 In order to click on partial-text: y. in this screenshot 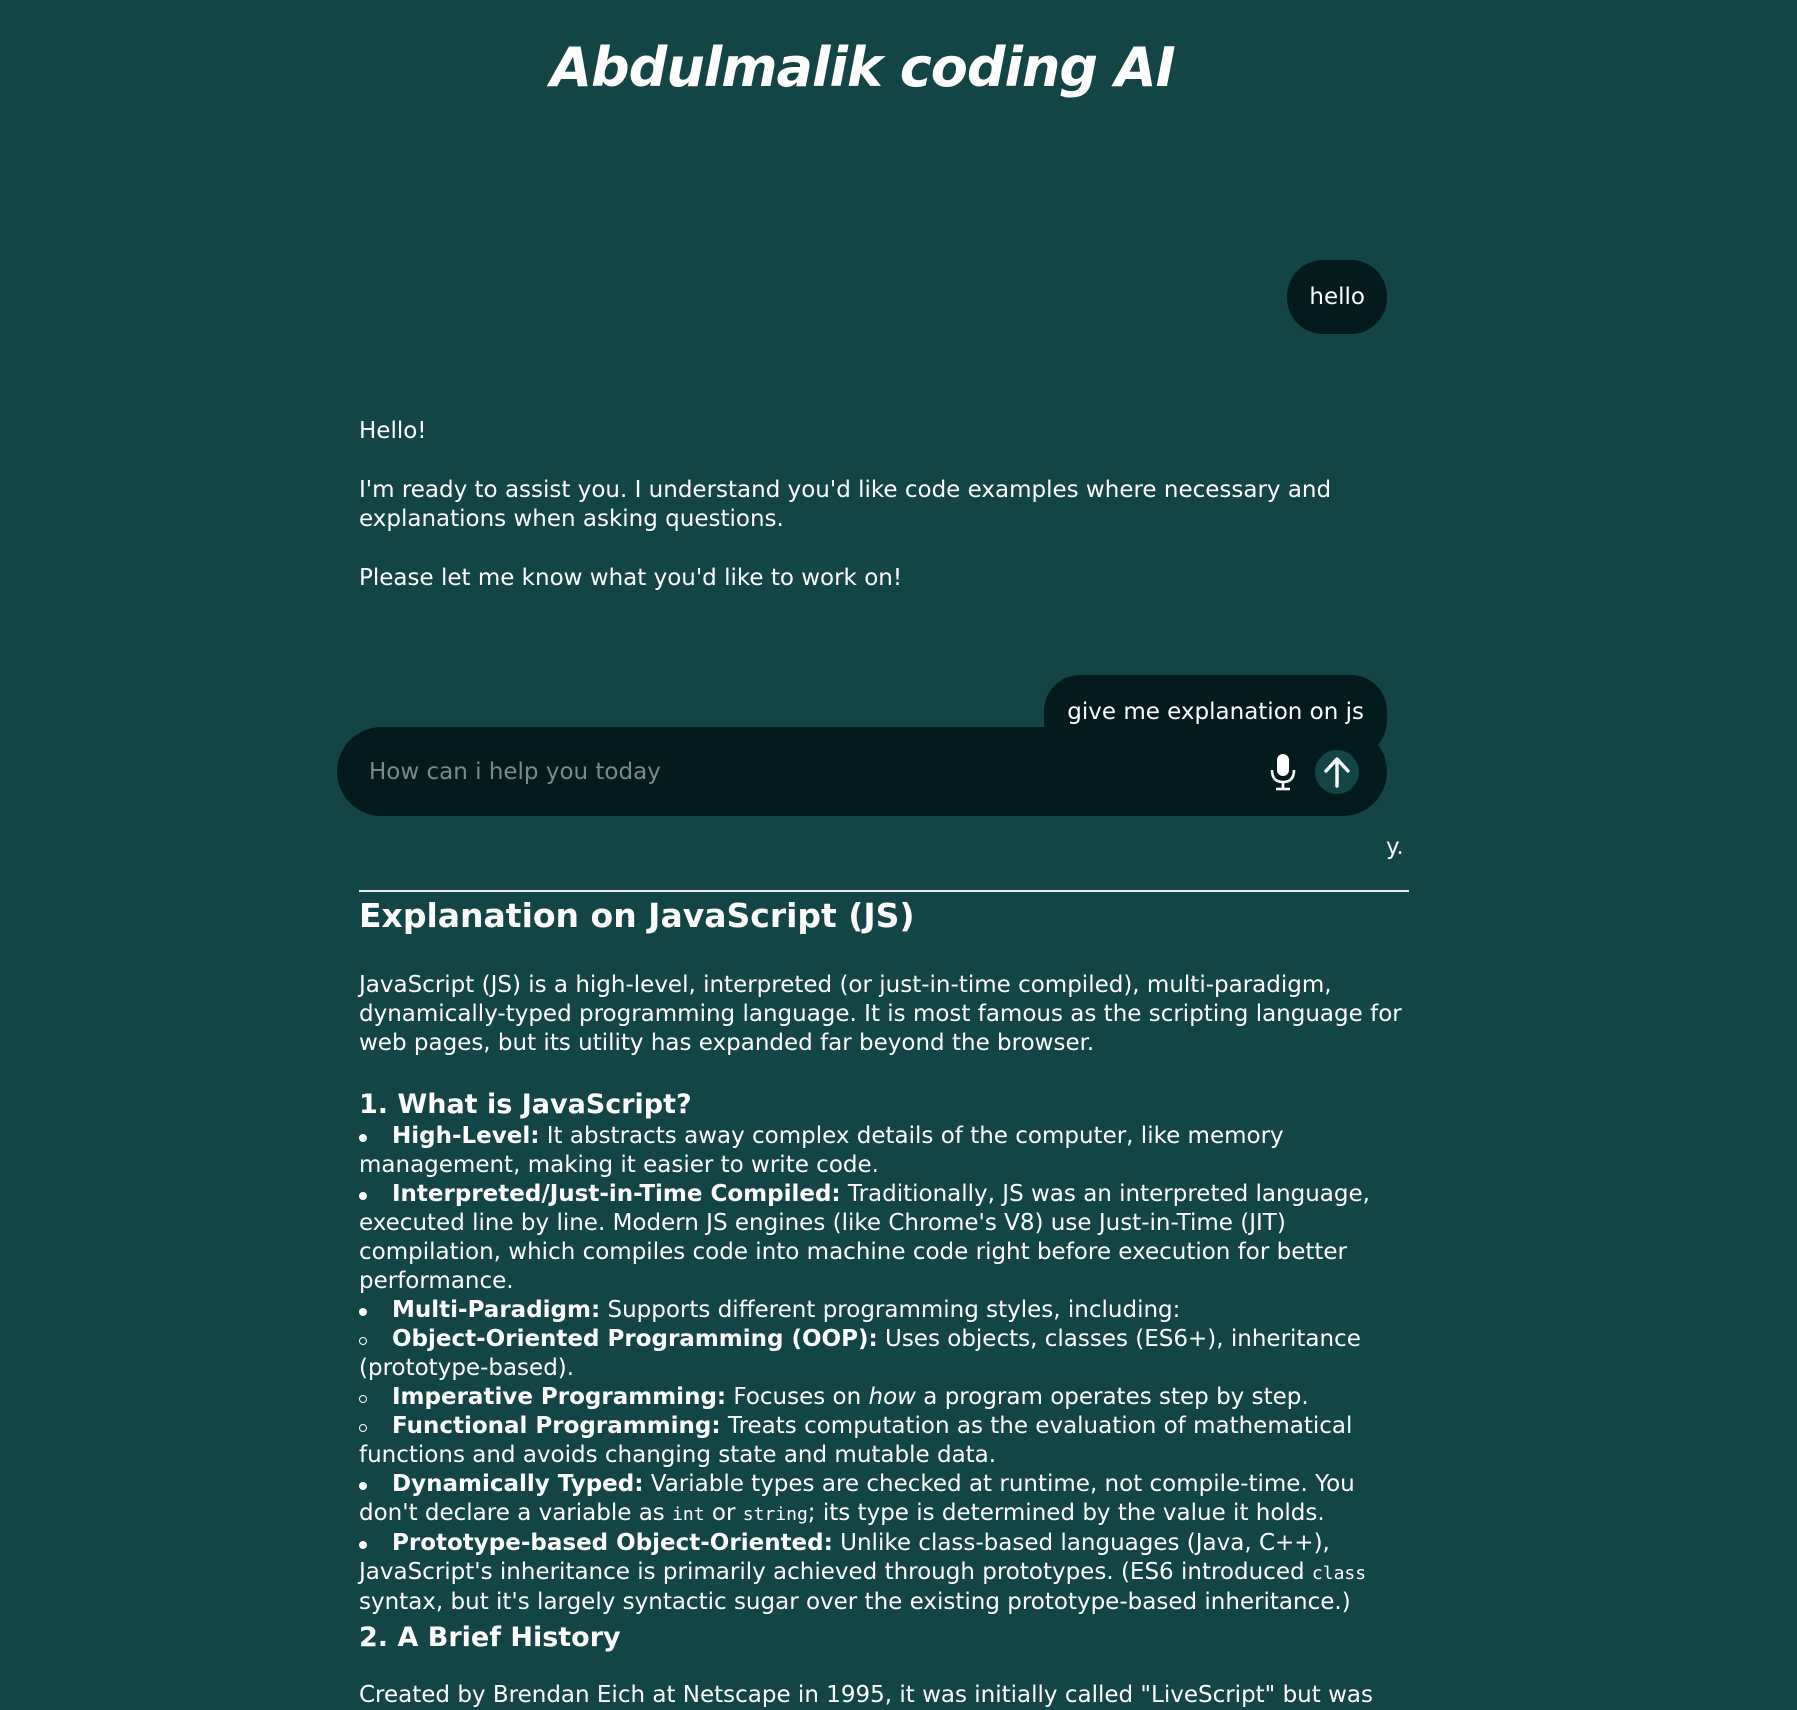, I will do `click(1395, 847)`.